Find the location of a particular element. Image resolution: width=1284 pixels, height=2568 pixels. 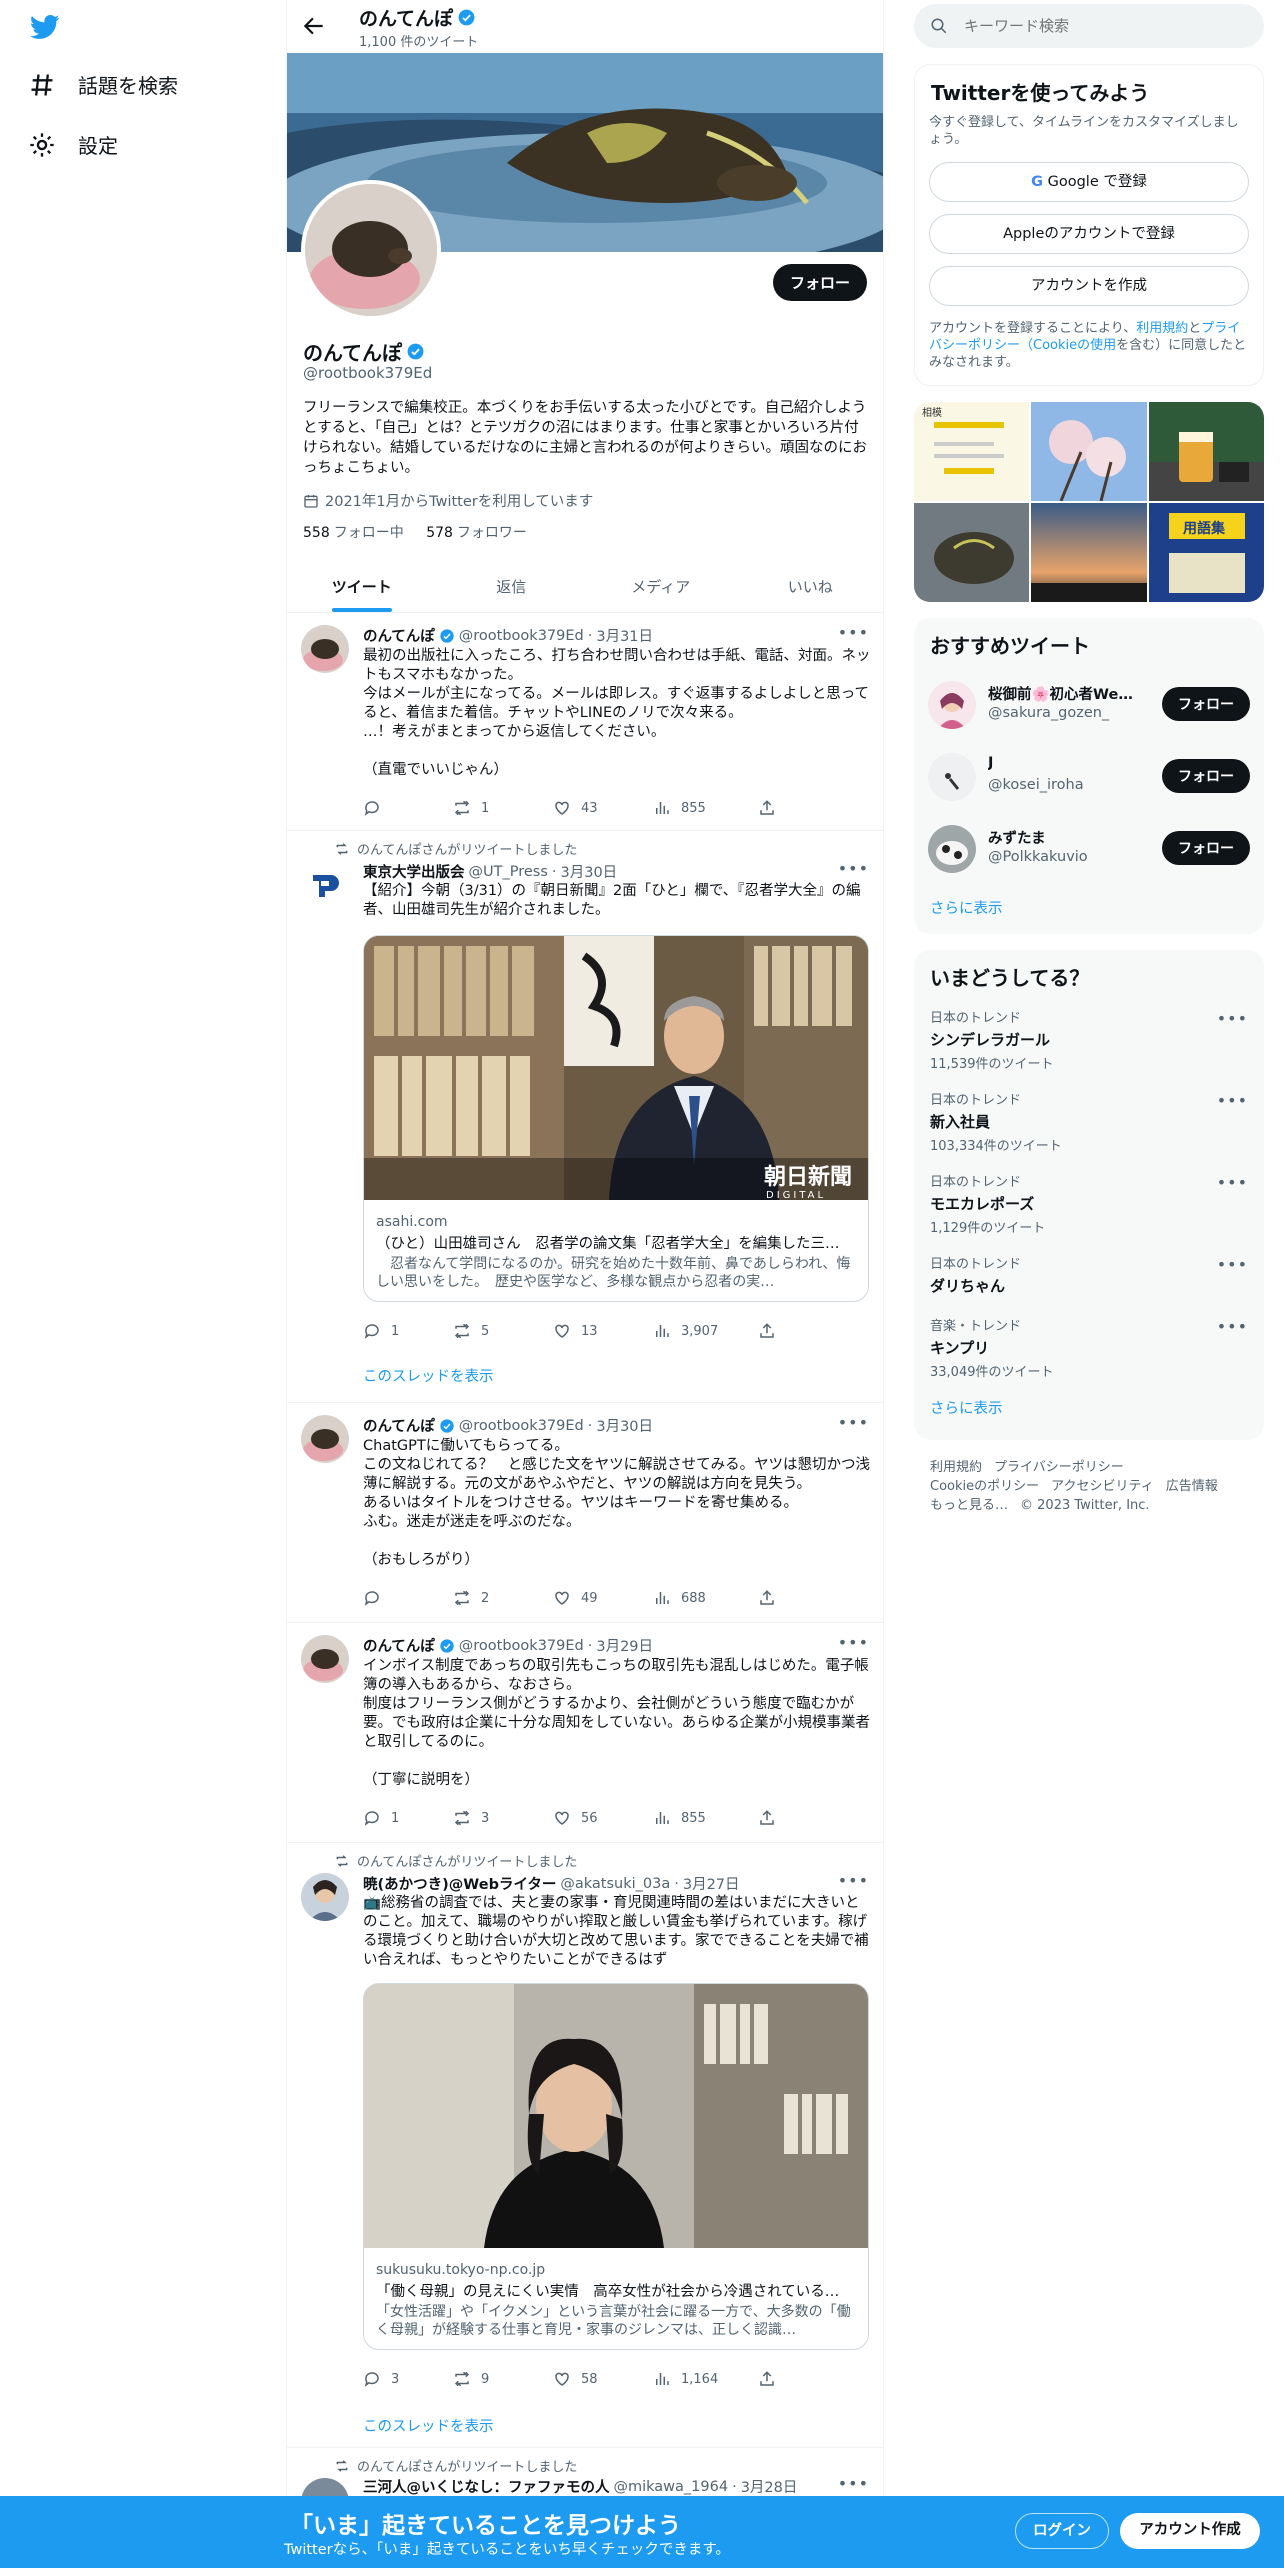

tab-likes: いいね is located at coordinates (810, 586).